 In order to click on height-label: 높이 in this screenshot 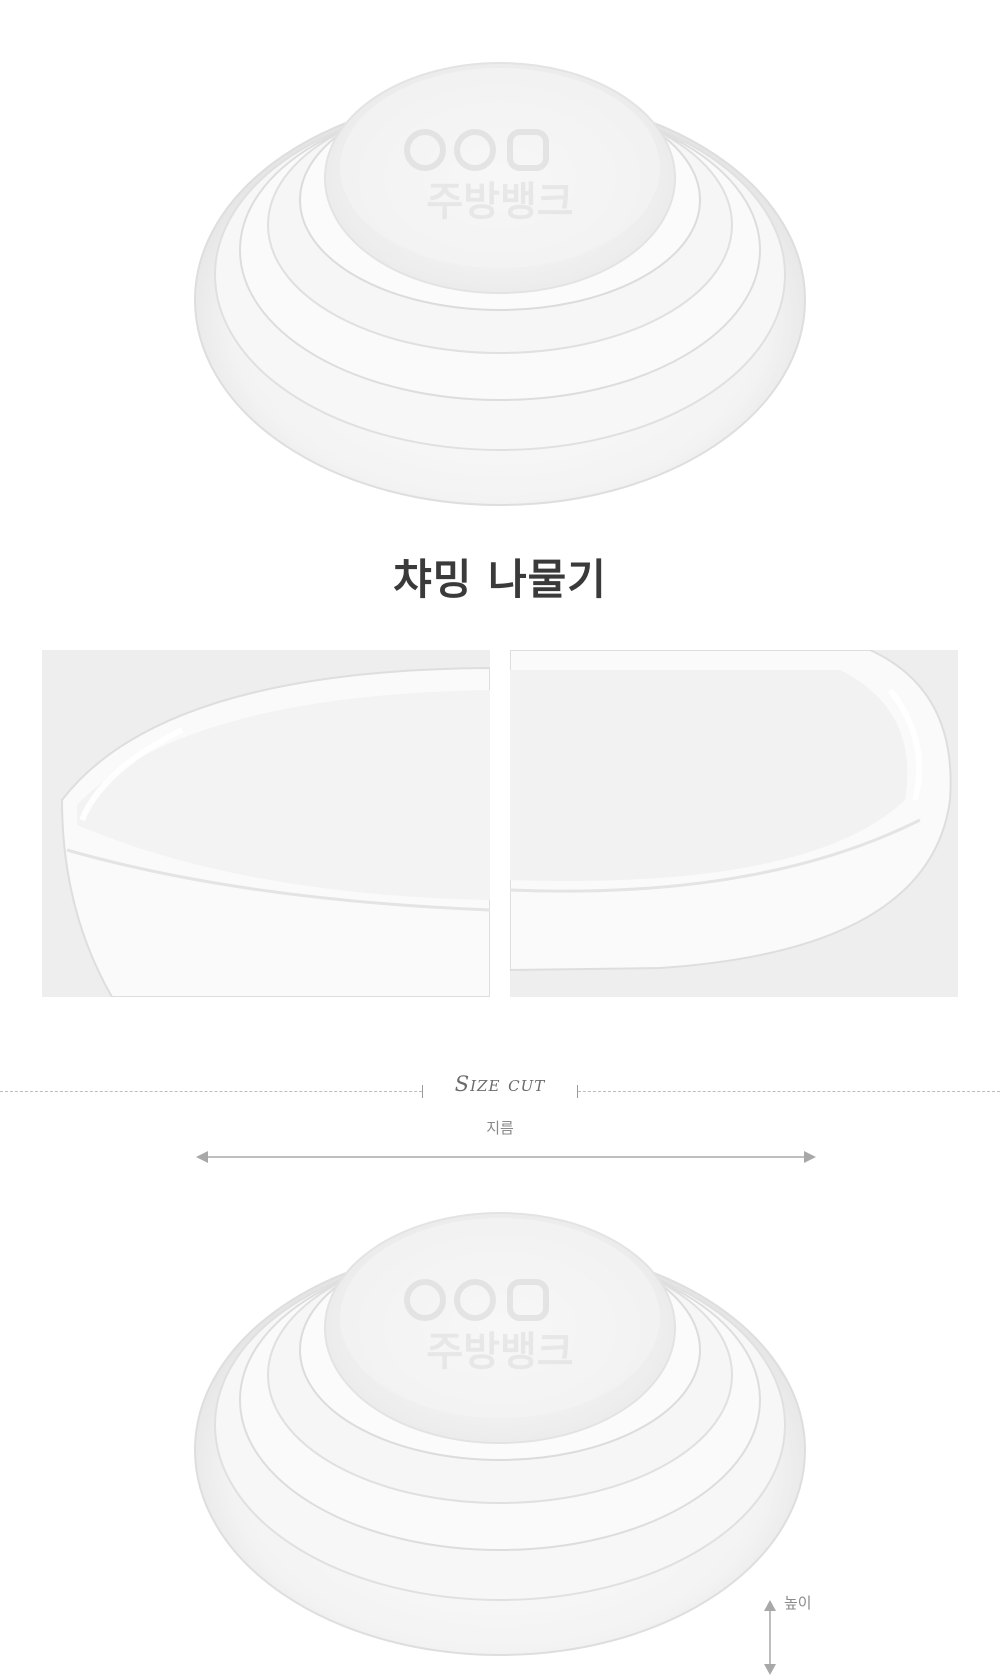, I will do `click(798, 1603)`.